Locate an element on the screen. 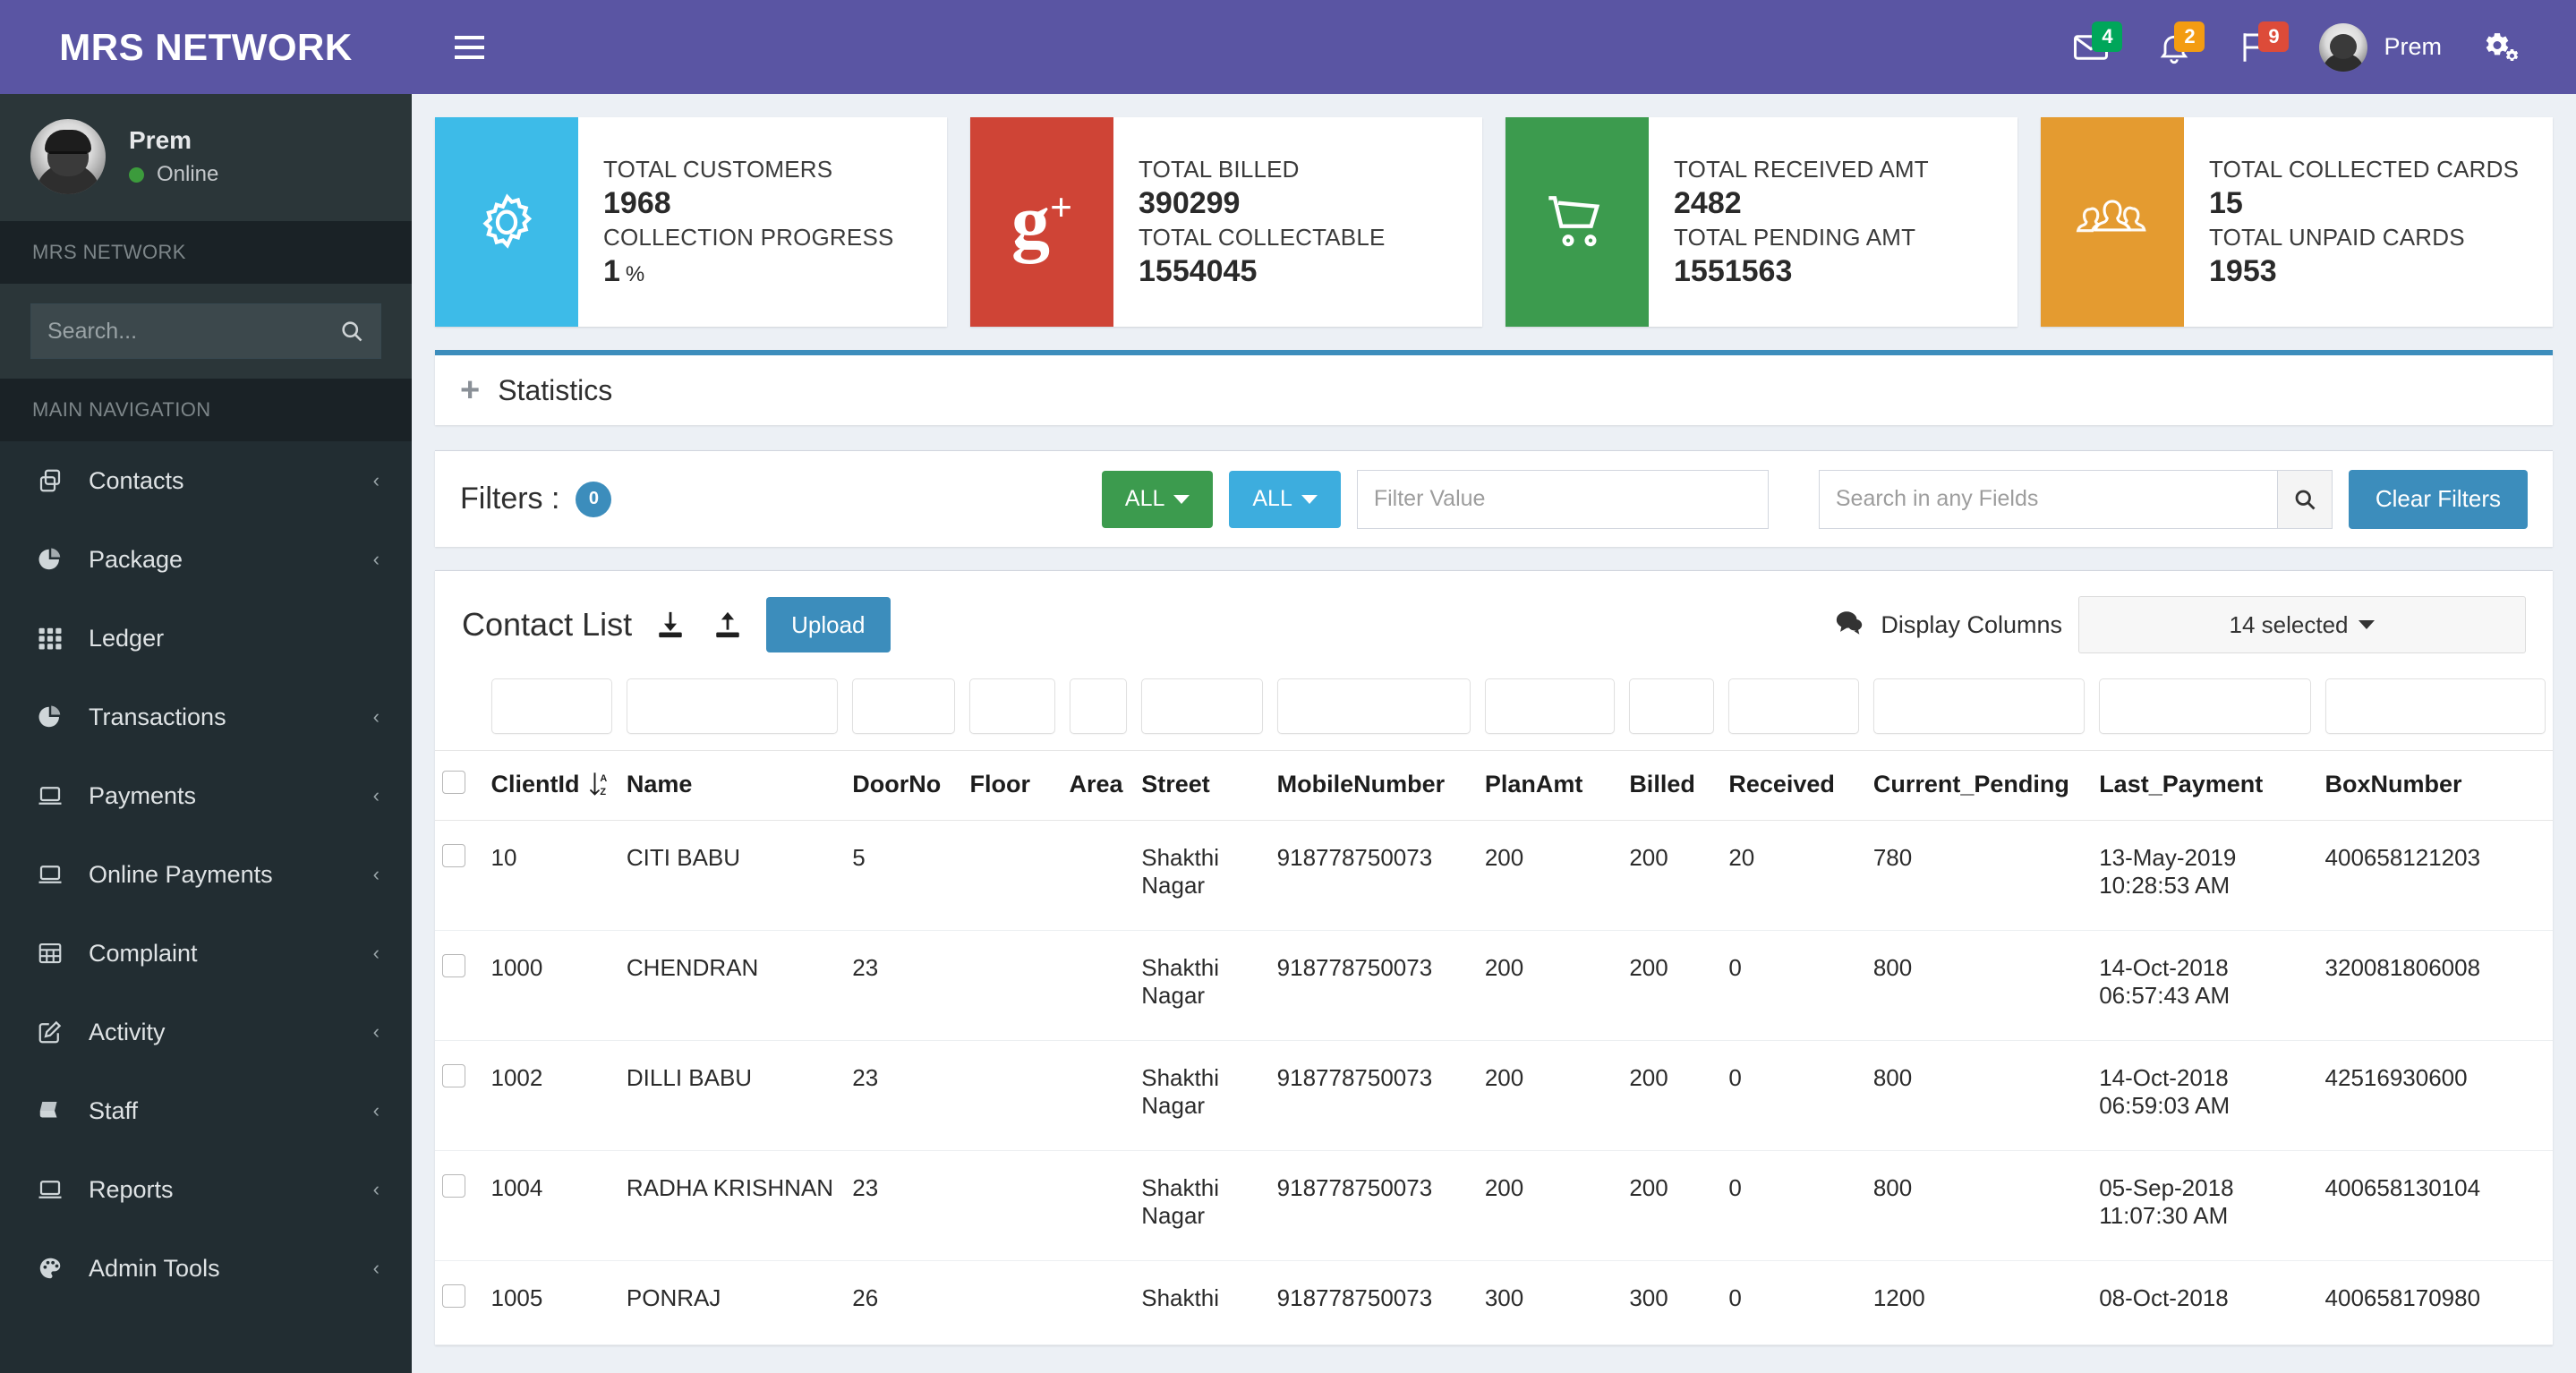 The width and height of the screenshot is (2576, 1373). col-header-clientid: ClientId A Z is located at coordinates (551, 785).